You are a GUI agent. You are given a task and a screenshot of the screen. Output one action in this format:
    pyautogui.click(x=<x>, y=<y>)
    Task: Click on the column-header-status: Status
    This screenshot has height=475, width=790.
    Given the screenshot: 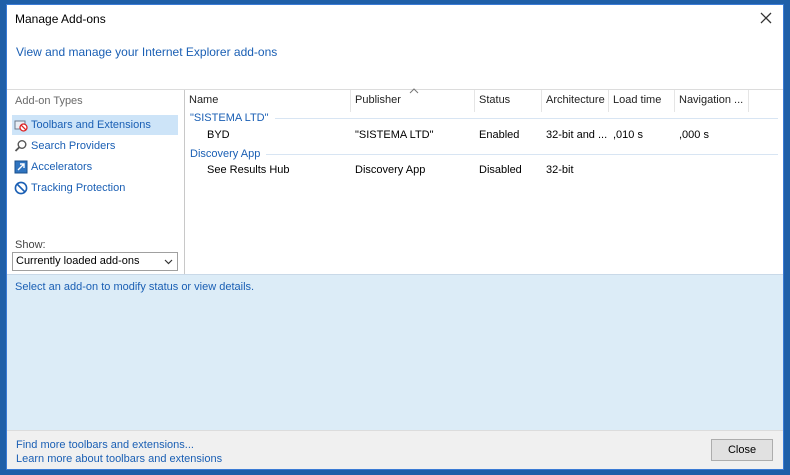 What is the action you would take?
    pyautogui.click(x=508, y=101)
    